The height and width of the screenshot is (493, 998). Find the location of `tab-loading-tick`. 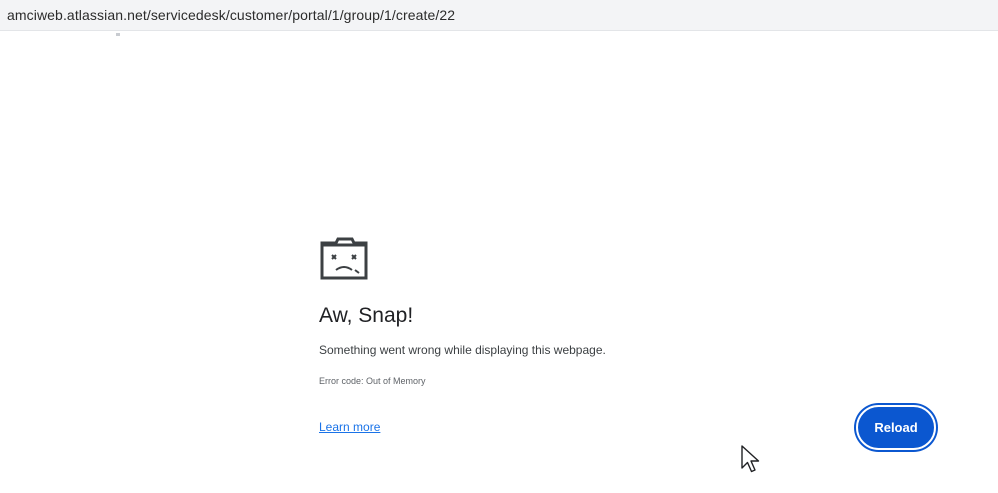

tab-loading-tick is located at coordinates (118, 34).